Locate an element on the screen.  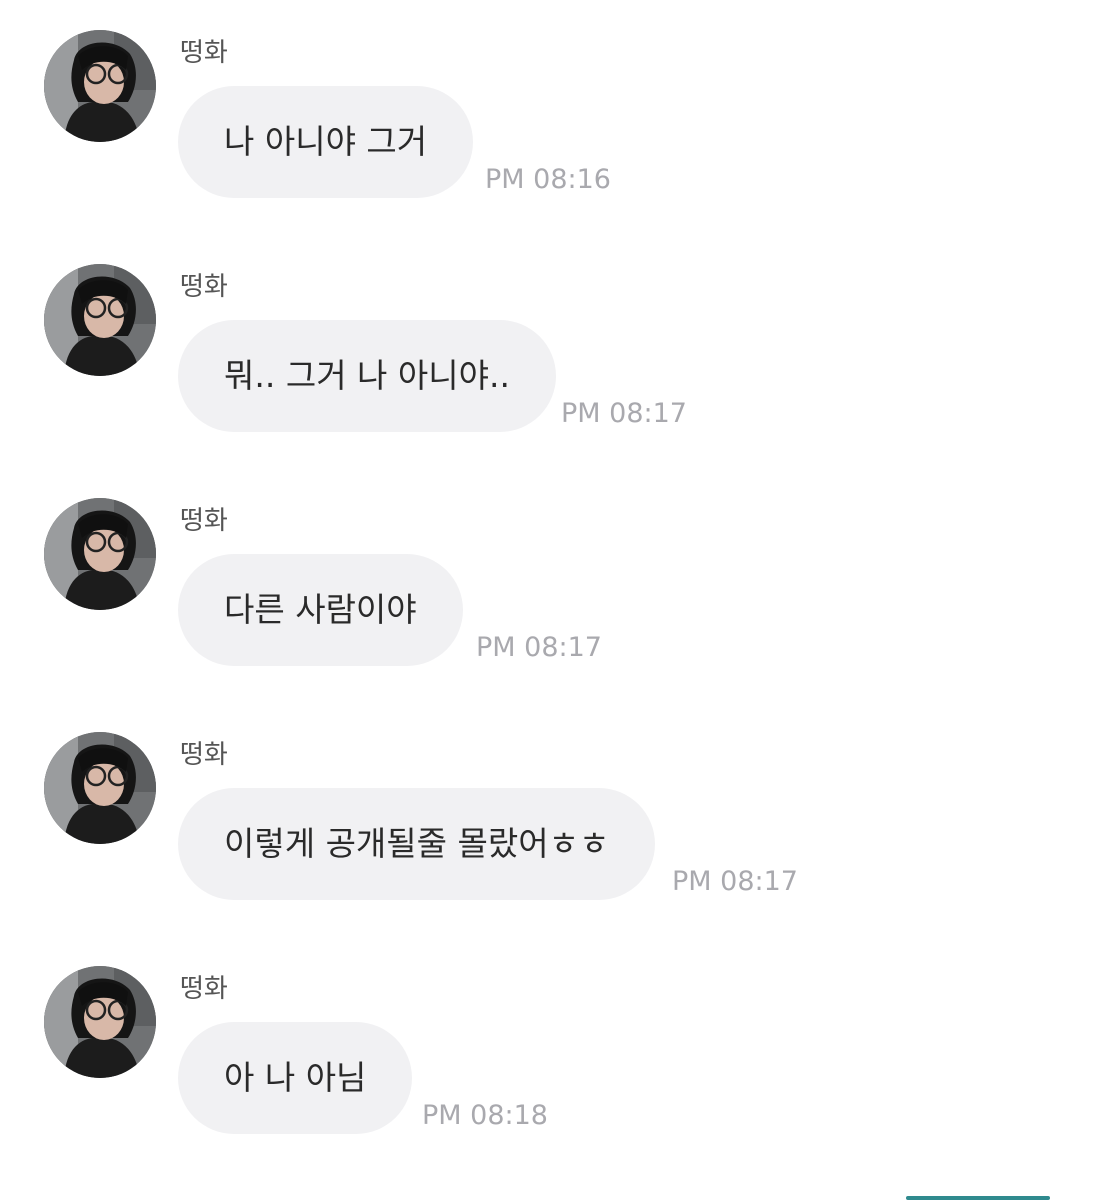
message-timestamp: PM 08:16 is located at coordinates (548, 179).